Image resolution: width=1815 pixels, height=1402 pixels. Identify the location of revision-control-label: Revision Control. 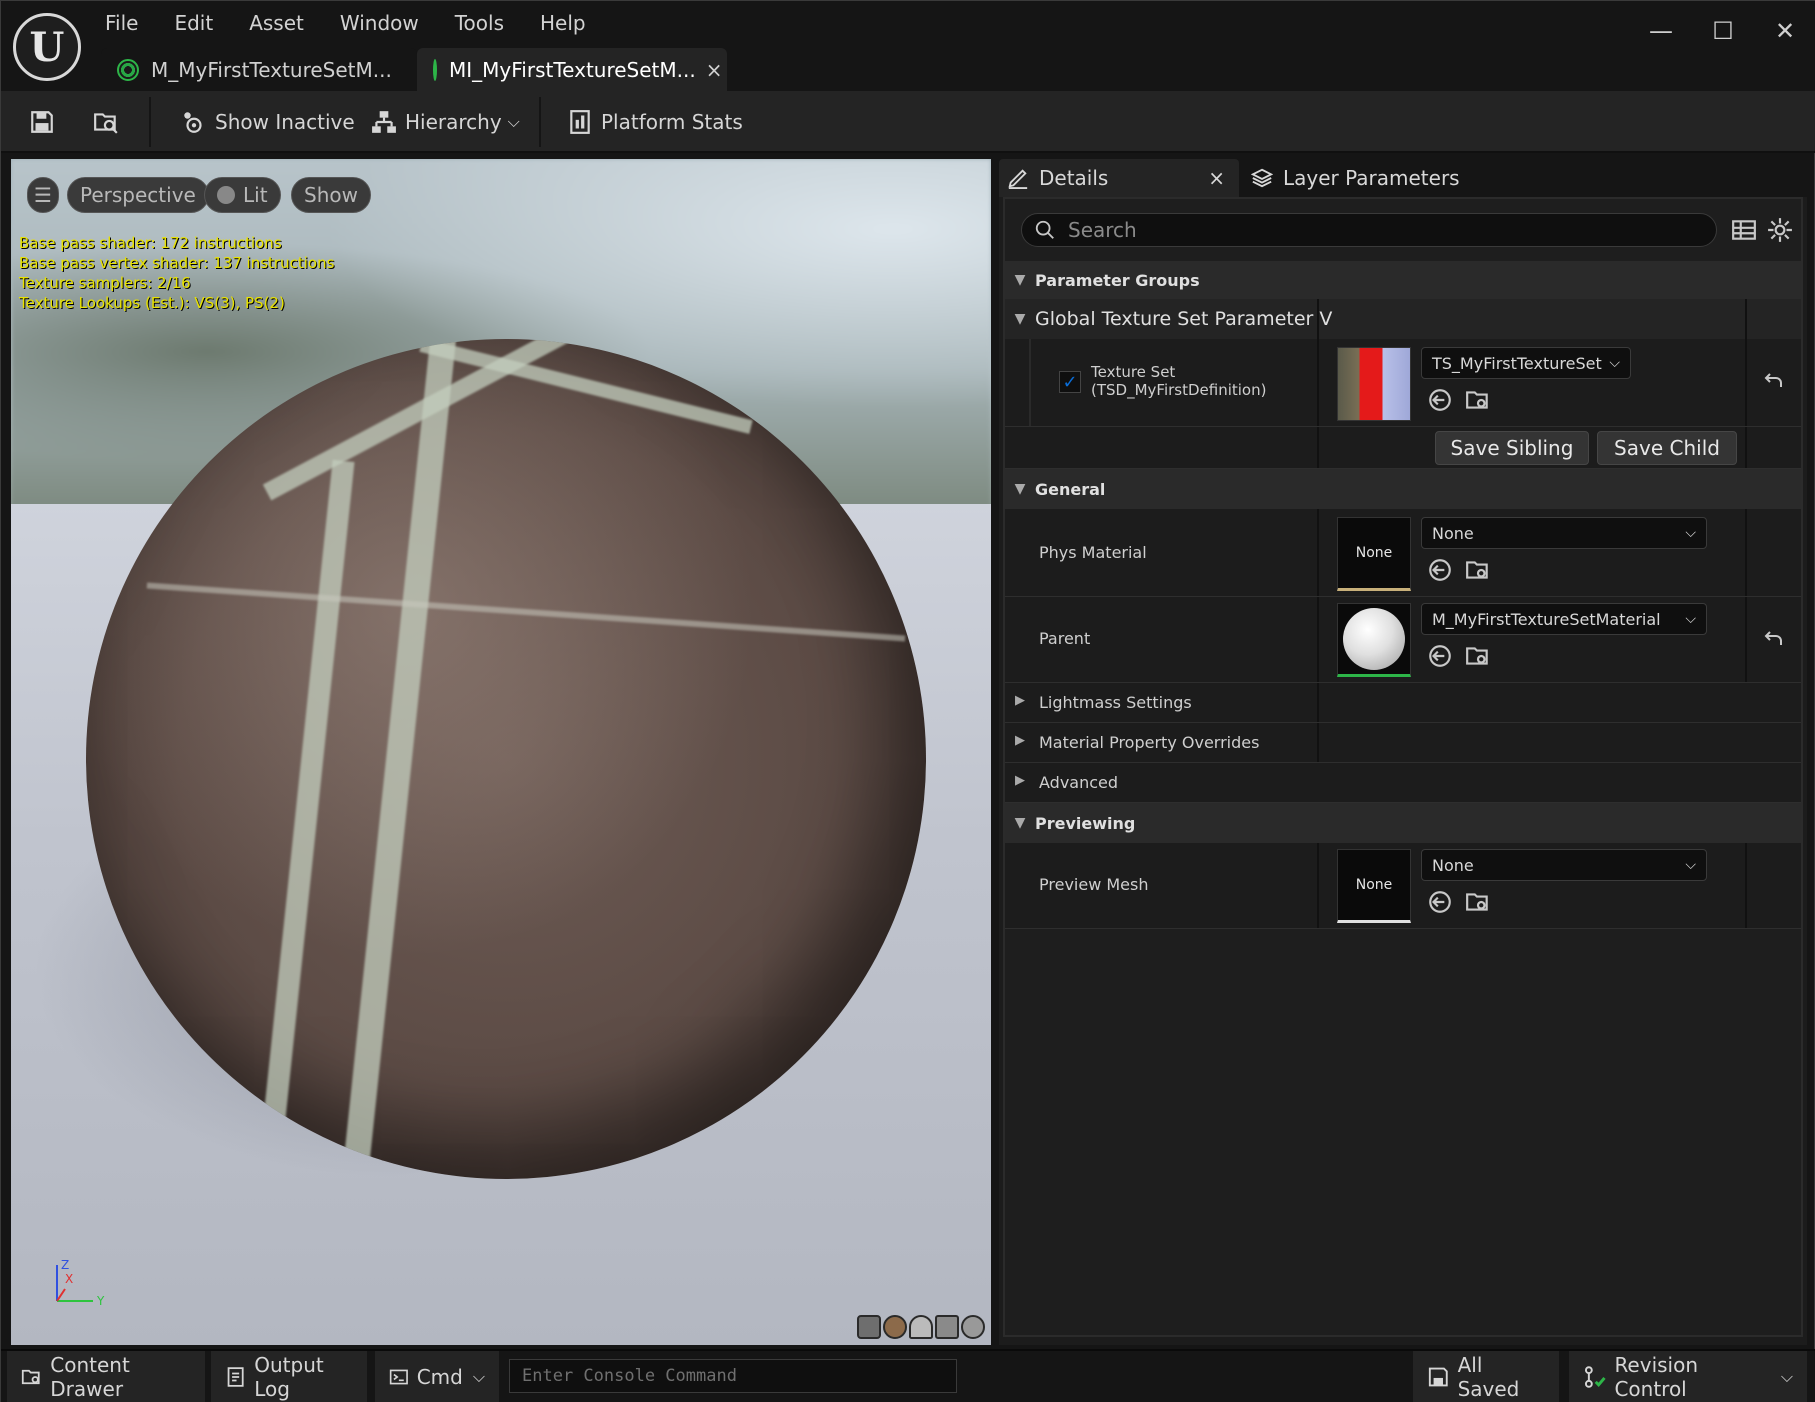
(1656, 1377).